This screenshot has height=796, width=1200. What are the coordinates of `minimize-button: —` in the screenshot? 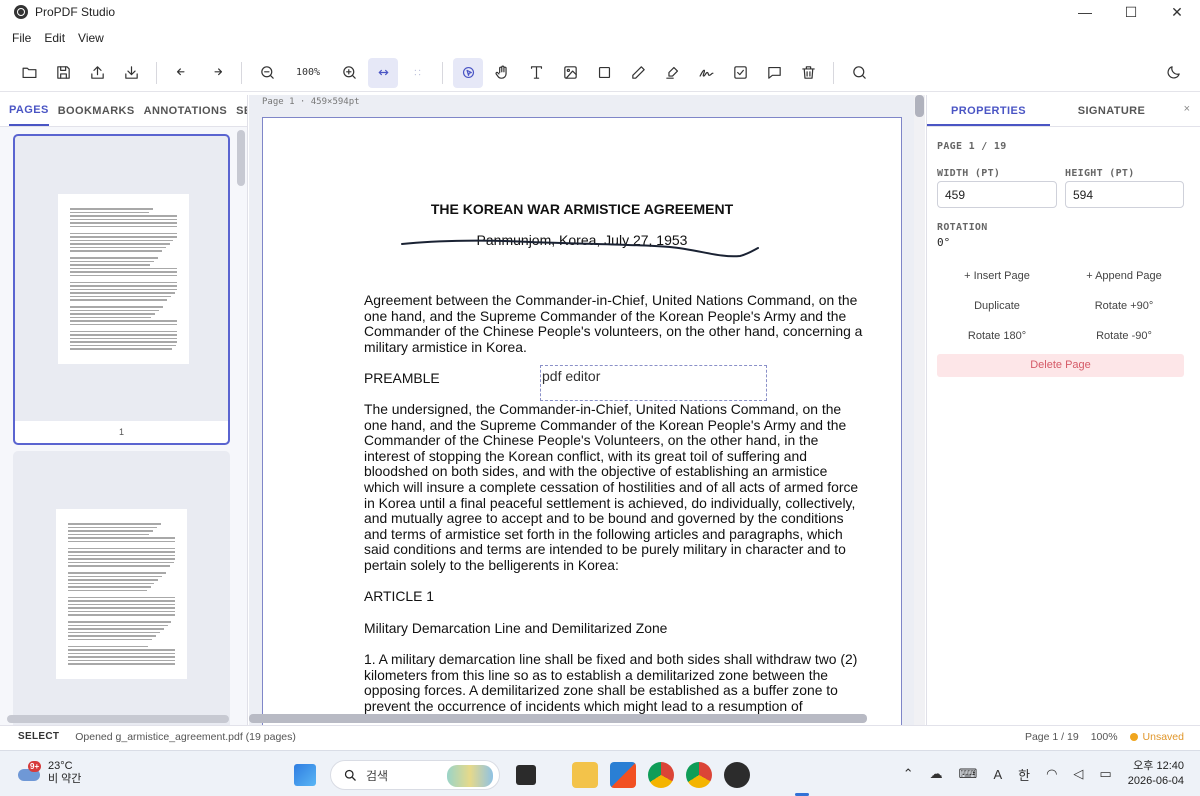 It's located at (1085, 12).